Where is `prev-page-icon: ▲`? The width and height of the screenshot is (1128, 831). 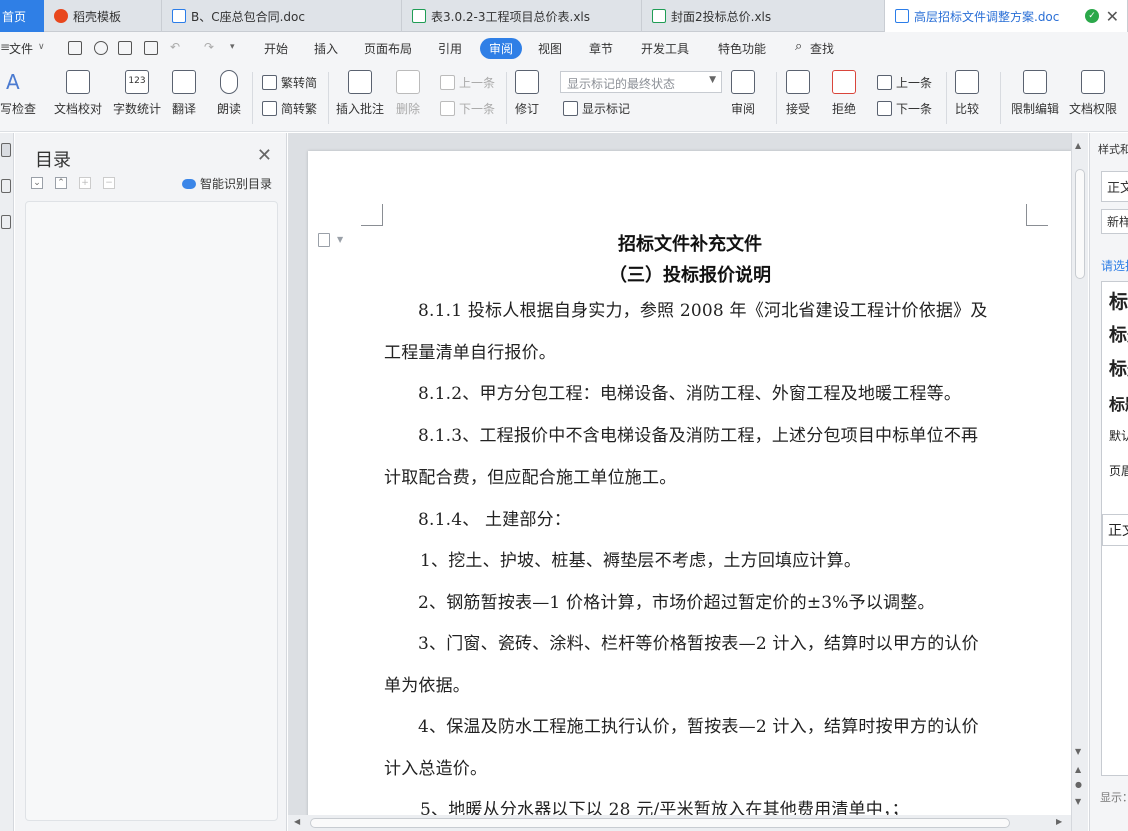 prev-page-icon: ▲ is located at coordinates (1078, 769).